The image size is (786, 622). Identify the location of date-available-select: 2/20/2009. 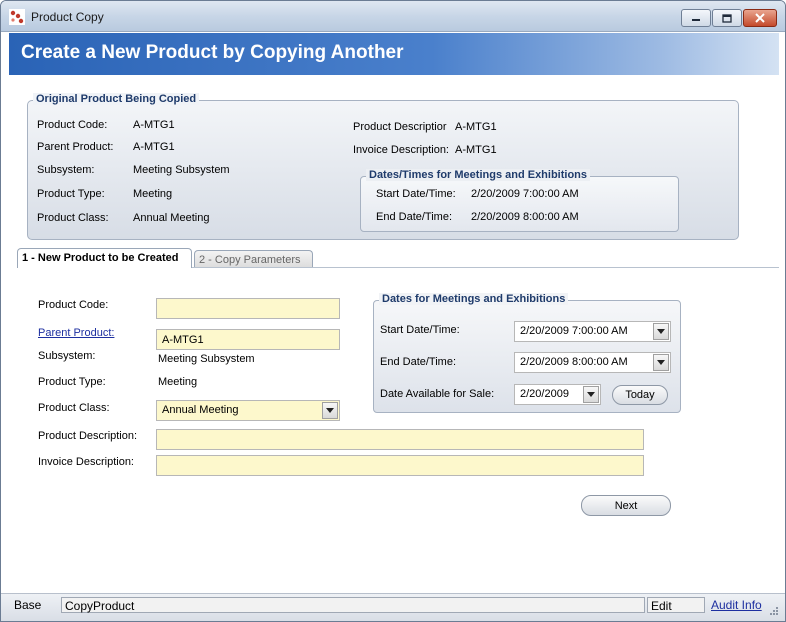
(557, 394).